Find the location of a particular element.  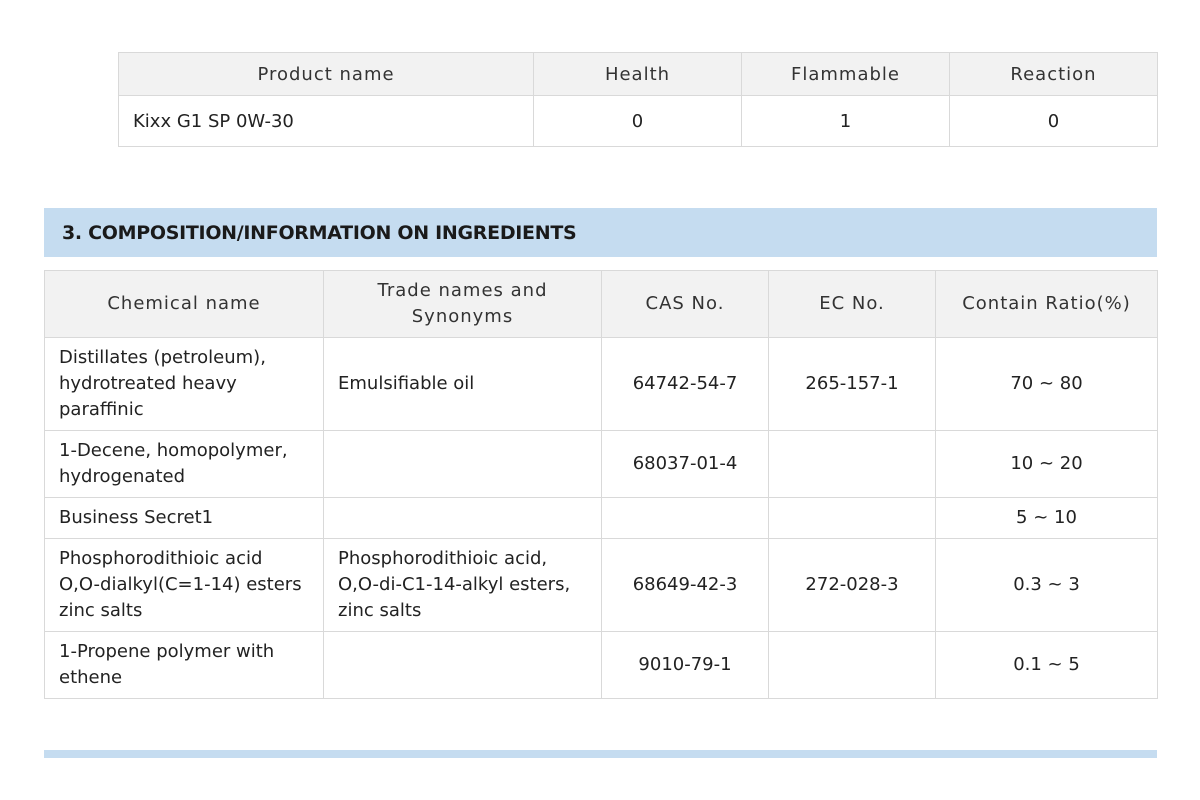

header-contain-ratio: Contain Ratio(%) is located at coordinates (1046, 304).